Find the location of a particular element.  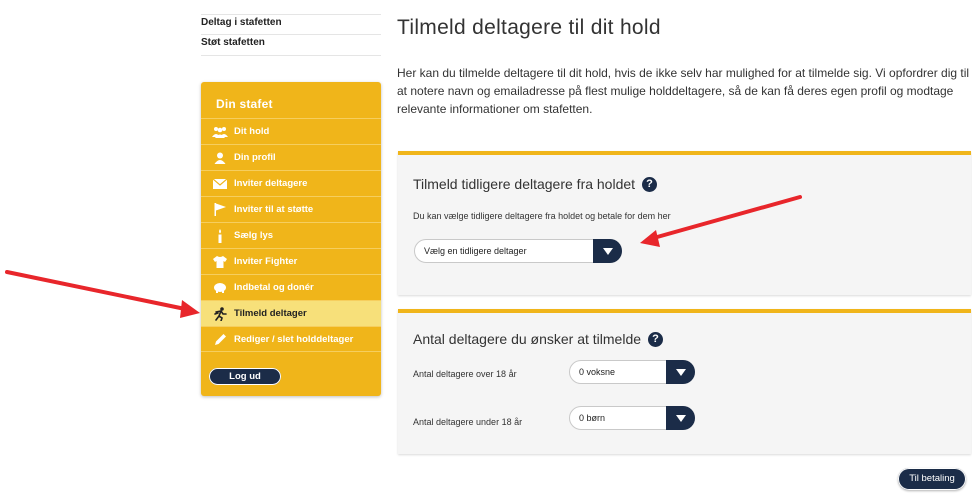

annotation-arrow-select is located at coordinates (721, 221).